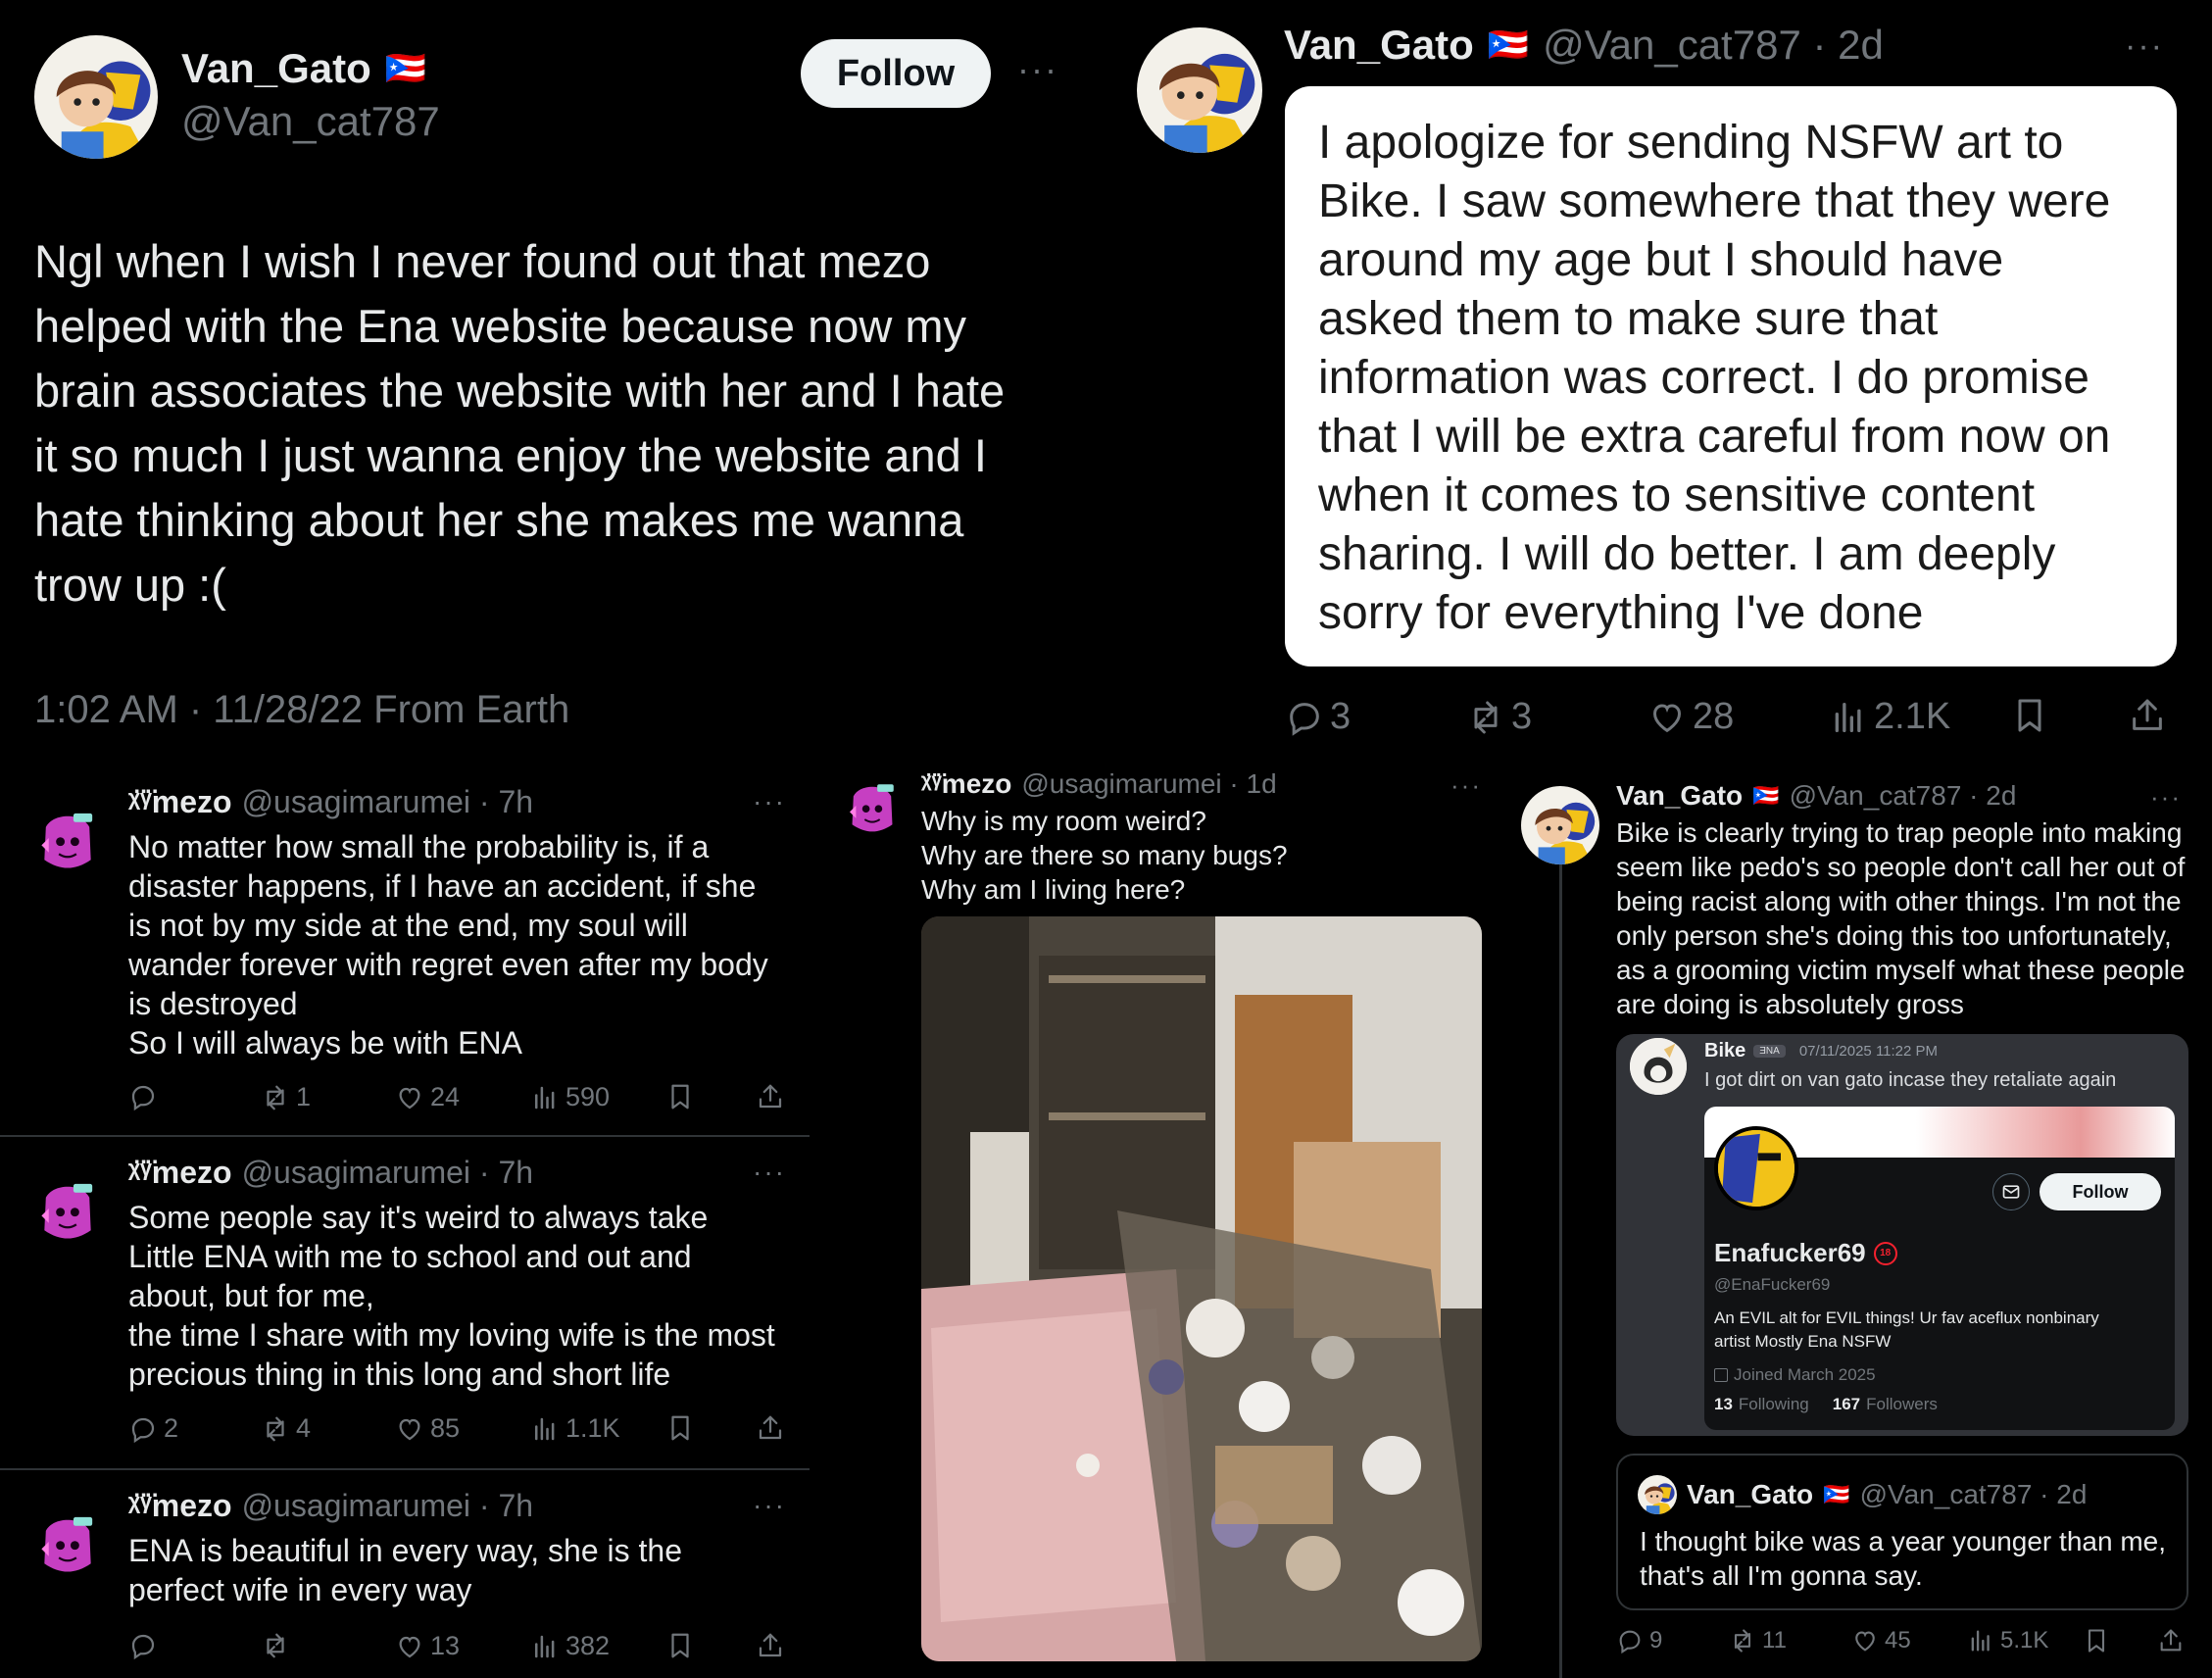 Image resolution: width=2212 pixels, height=1678 pixels. What do you see at coordinates (1318, 717) in the screenshot?
I see `reply-button: 3` at bounding box center [1318, 717].